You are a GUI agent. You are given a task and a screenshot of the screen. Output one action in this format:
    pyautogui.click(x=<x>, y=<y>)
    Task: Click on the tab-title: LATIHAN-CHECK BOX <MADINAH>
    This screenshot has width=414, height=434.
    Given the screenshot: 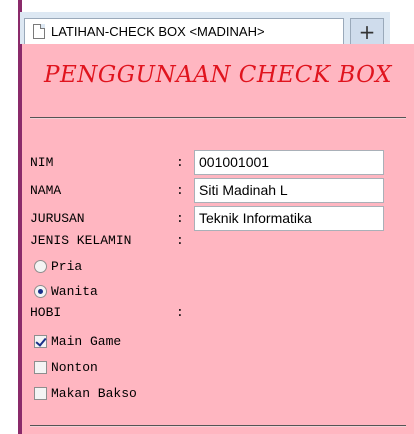 What is the action you would take?
    pyautogui.click(x=158, y=31)
    